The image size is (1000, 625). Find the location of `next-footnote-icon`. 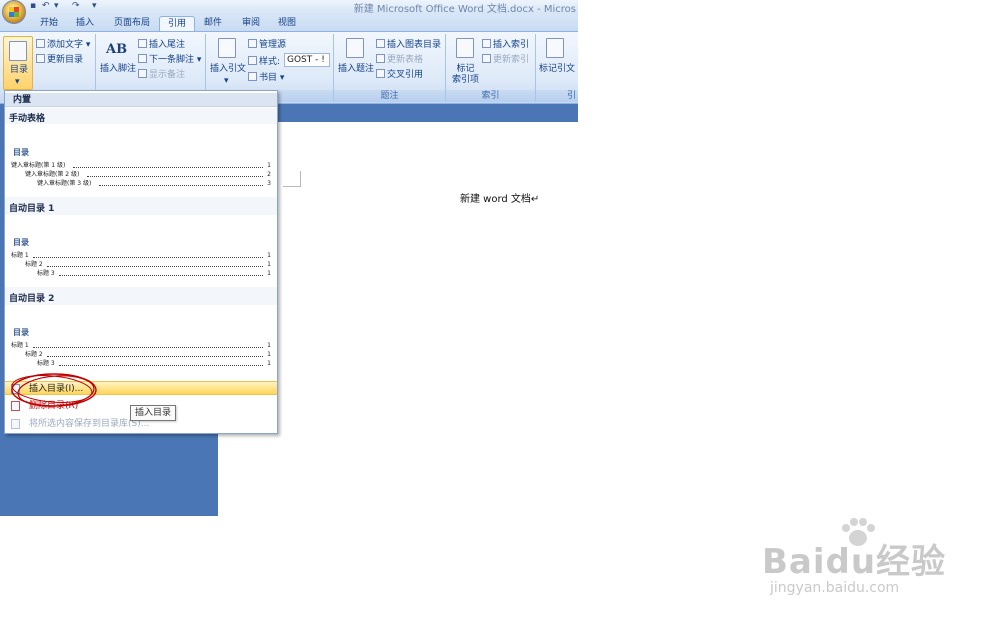

next-footnote-icon is located at coordinates (142, 58).